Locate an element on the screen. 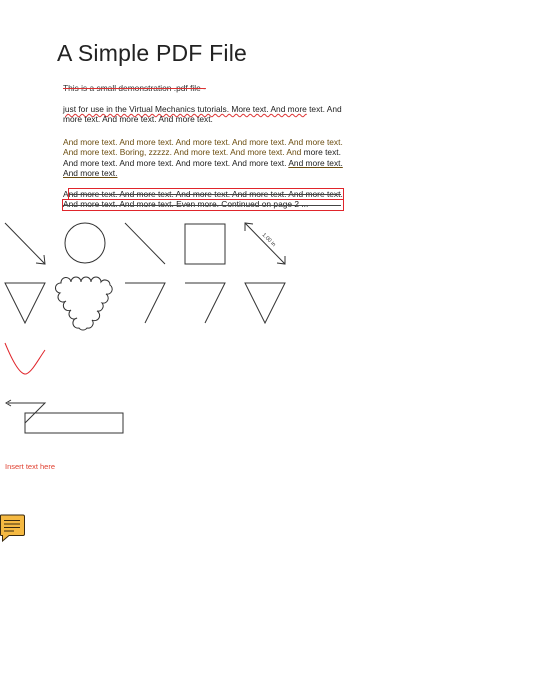  free-text-annotation: Insert text here is located at coordinates (30, 466).